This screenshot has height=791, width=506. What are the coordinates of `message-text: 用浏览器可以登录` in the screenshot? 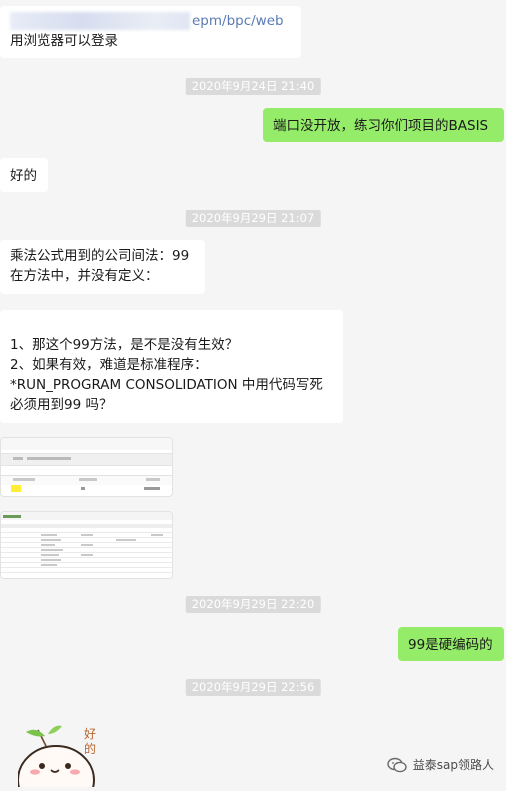 It's located at (64, 41).